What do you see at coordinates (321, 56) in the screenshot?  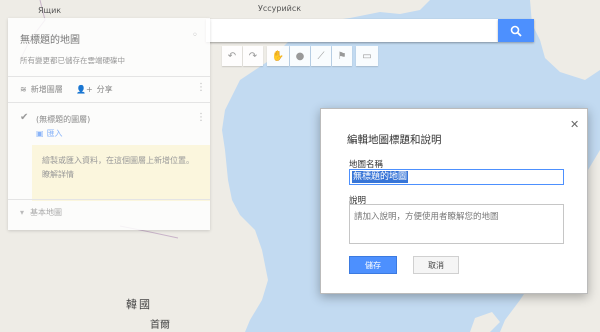 I see `line-icon: ⟋` at bounding box center [321, 56].